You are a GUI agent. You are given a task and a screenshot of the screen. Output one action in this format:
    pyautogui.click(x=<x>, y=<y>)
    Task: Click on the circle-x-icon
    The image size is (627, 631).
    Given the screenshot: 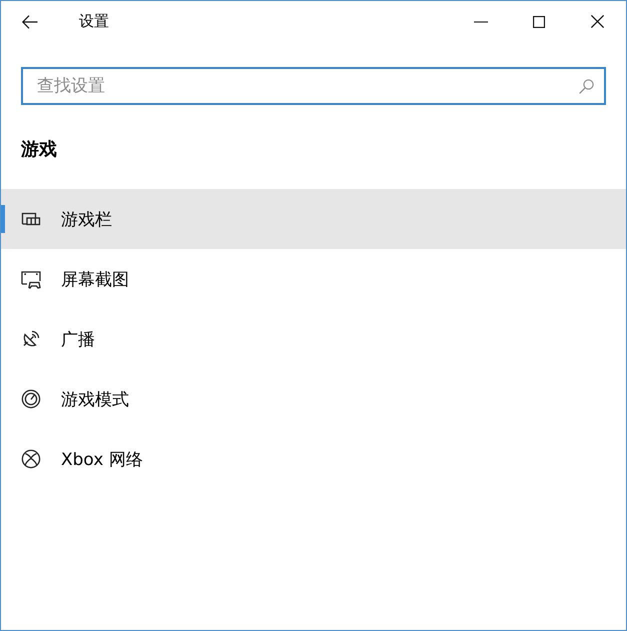 What is the action you would take?
    pyautogui.click(x=31, y=459)
    